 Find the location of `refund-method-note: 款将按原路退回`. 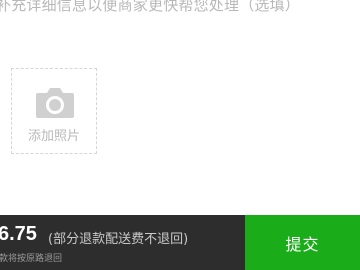

refund-method-note: 款将按原路退回 is located at coordinates (31, 259).